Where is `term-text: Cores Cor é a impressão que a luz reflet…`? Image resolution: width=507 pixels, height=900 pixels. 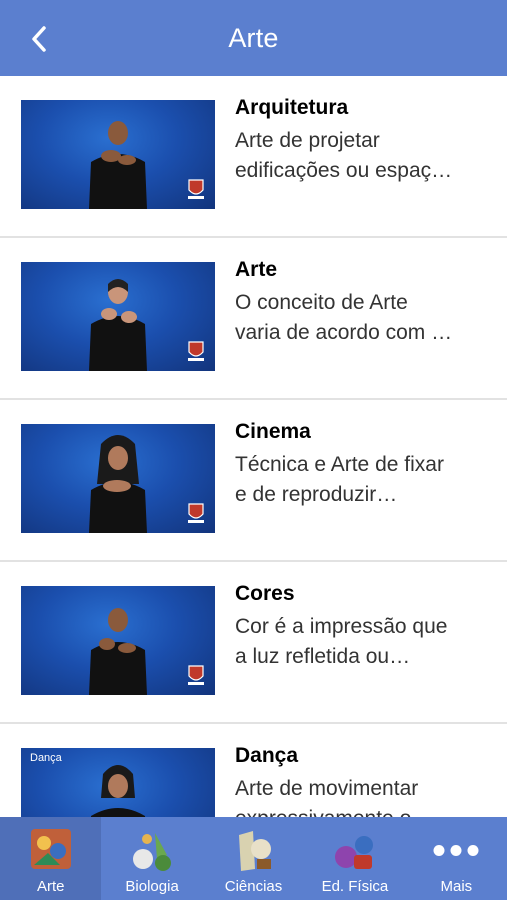
term-text: Cores Cor é a impressão que a luz reflet… is located at coordinates (362, 627).